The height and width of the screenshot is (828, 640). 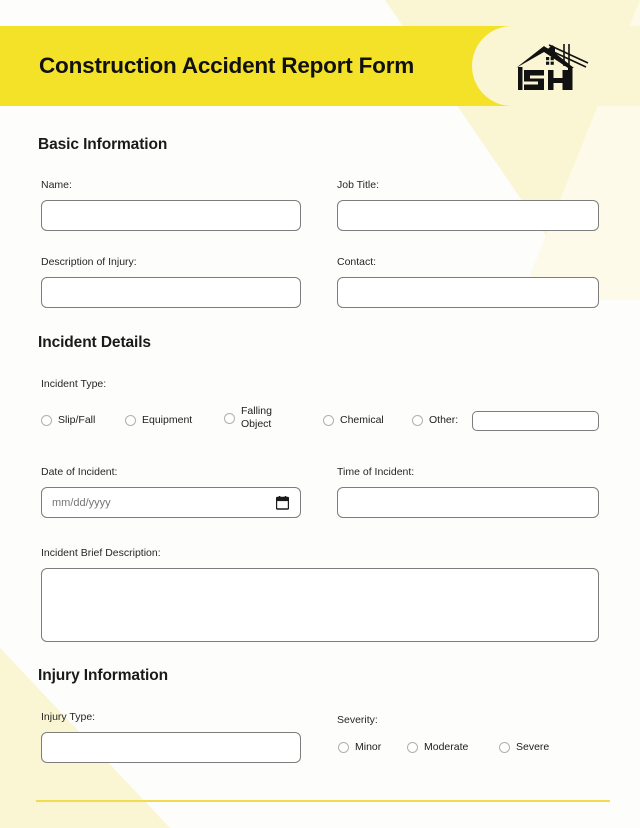 What do you see at coordinates (533, 747) in the screenshot?
I see `radio-label: Severe` at bounding box center [533, 747].